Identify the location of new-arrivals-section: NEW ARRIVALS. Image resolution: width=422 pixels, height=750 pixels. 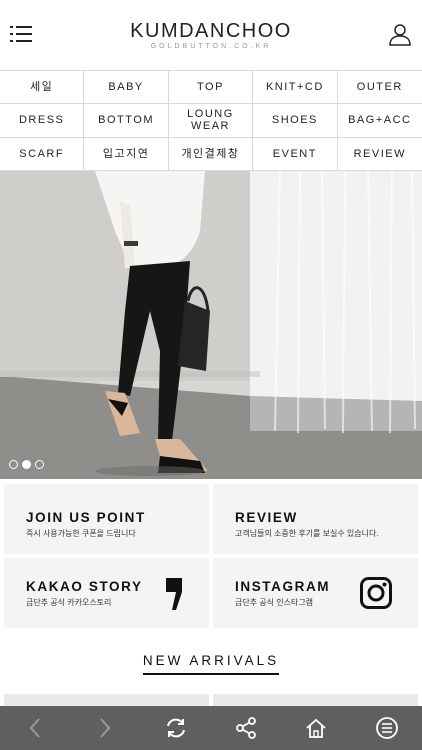
(211, 663).